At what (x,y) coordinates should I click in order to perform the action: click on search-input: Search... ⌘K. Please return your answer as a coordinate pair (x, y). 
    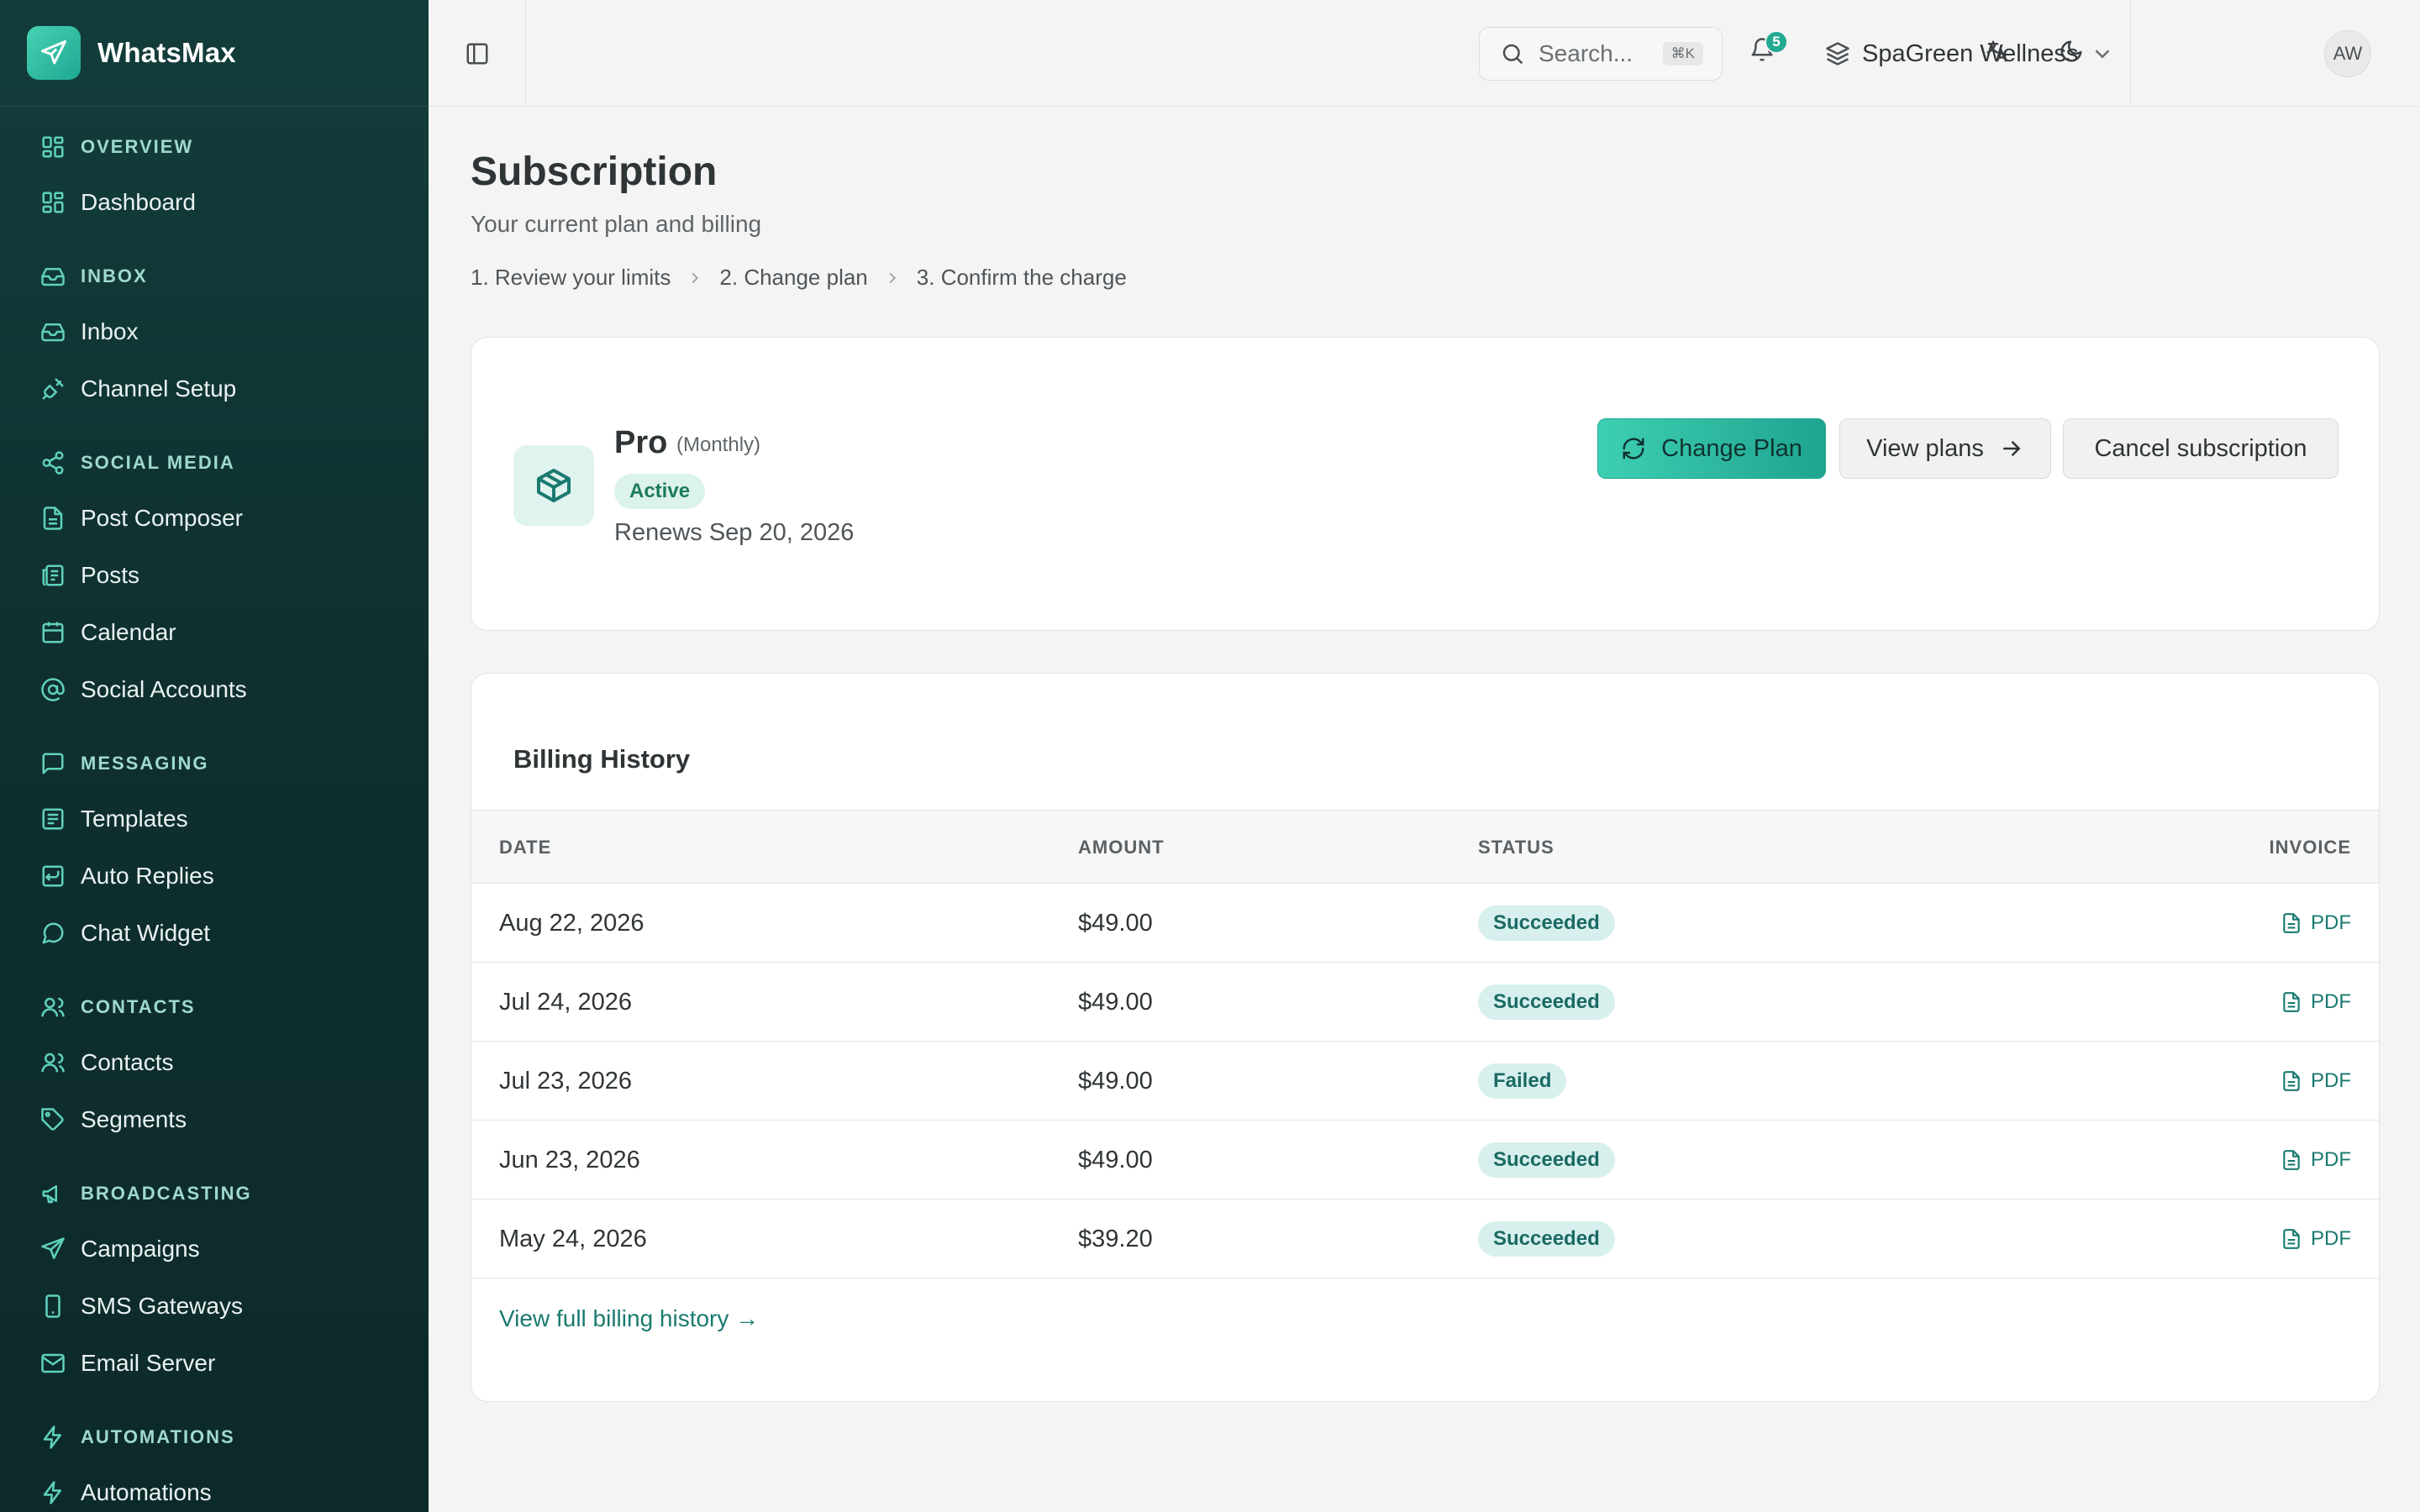
    Looking at the image, I should click on (1601, 54).